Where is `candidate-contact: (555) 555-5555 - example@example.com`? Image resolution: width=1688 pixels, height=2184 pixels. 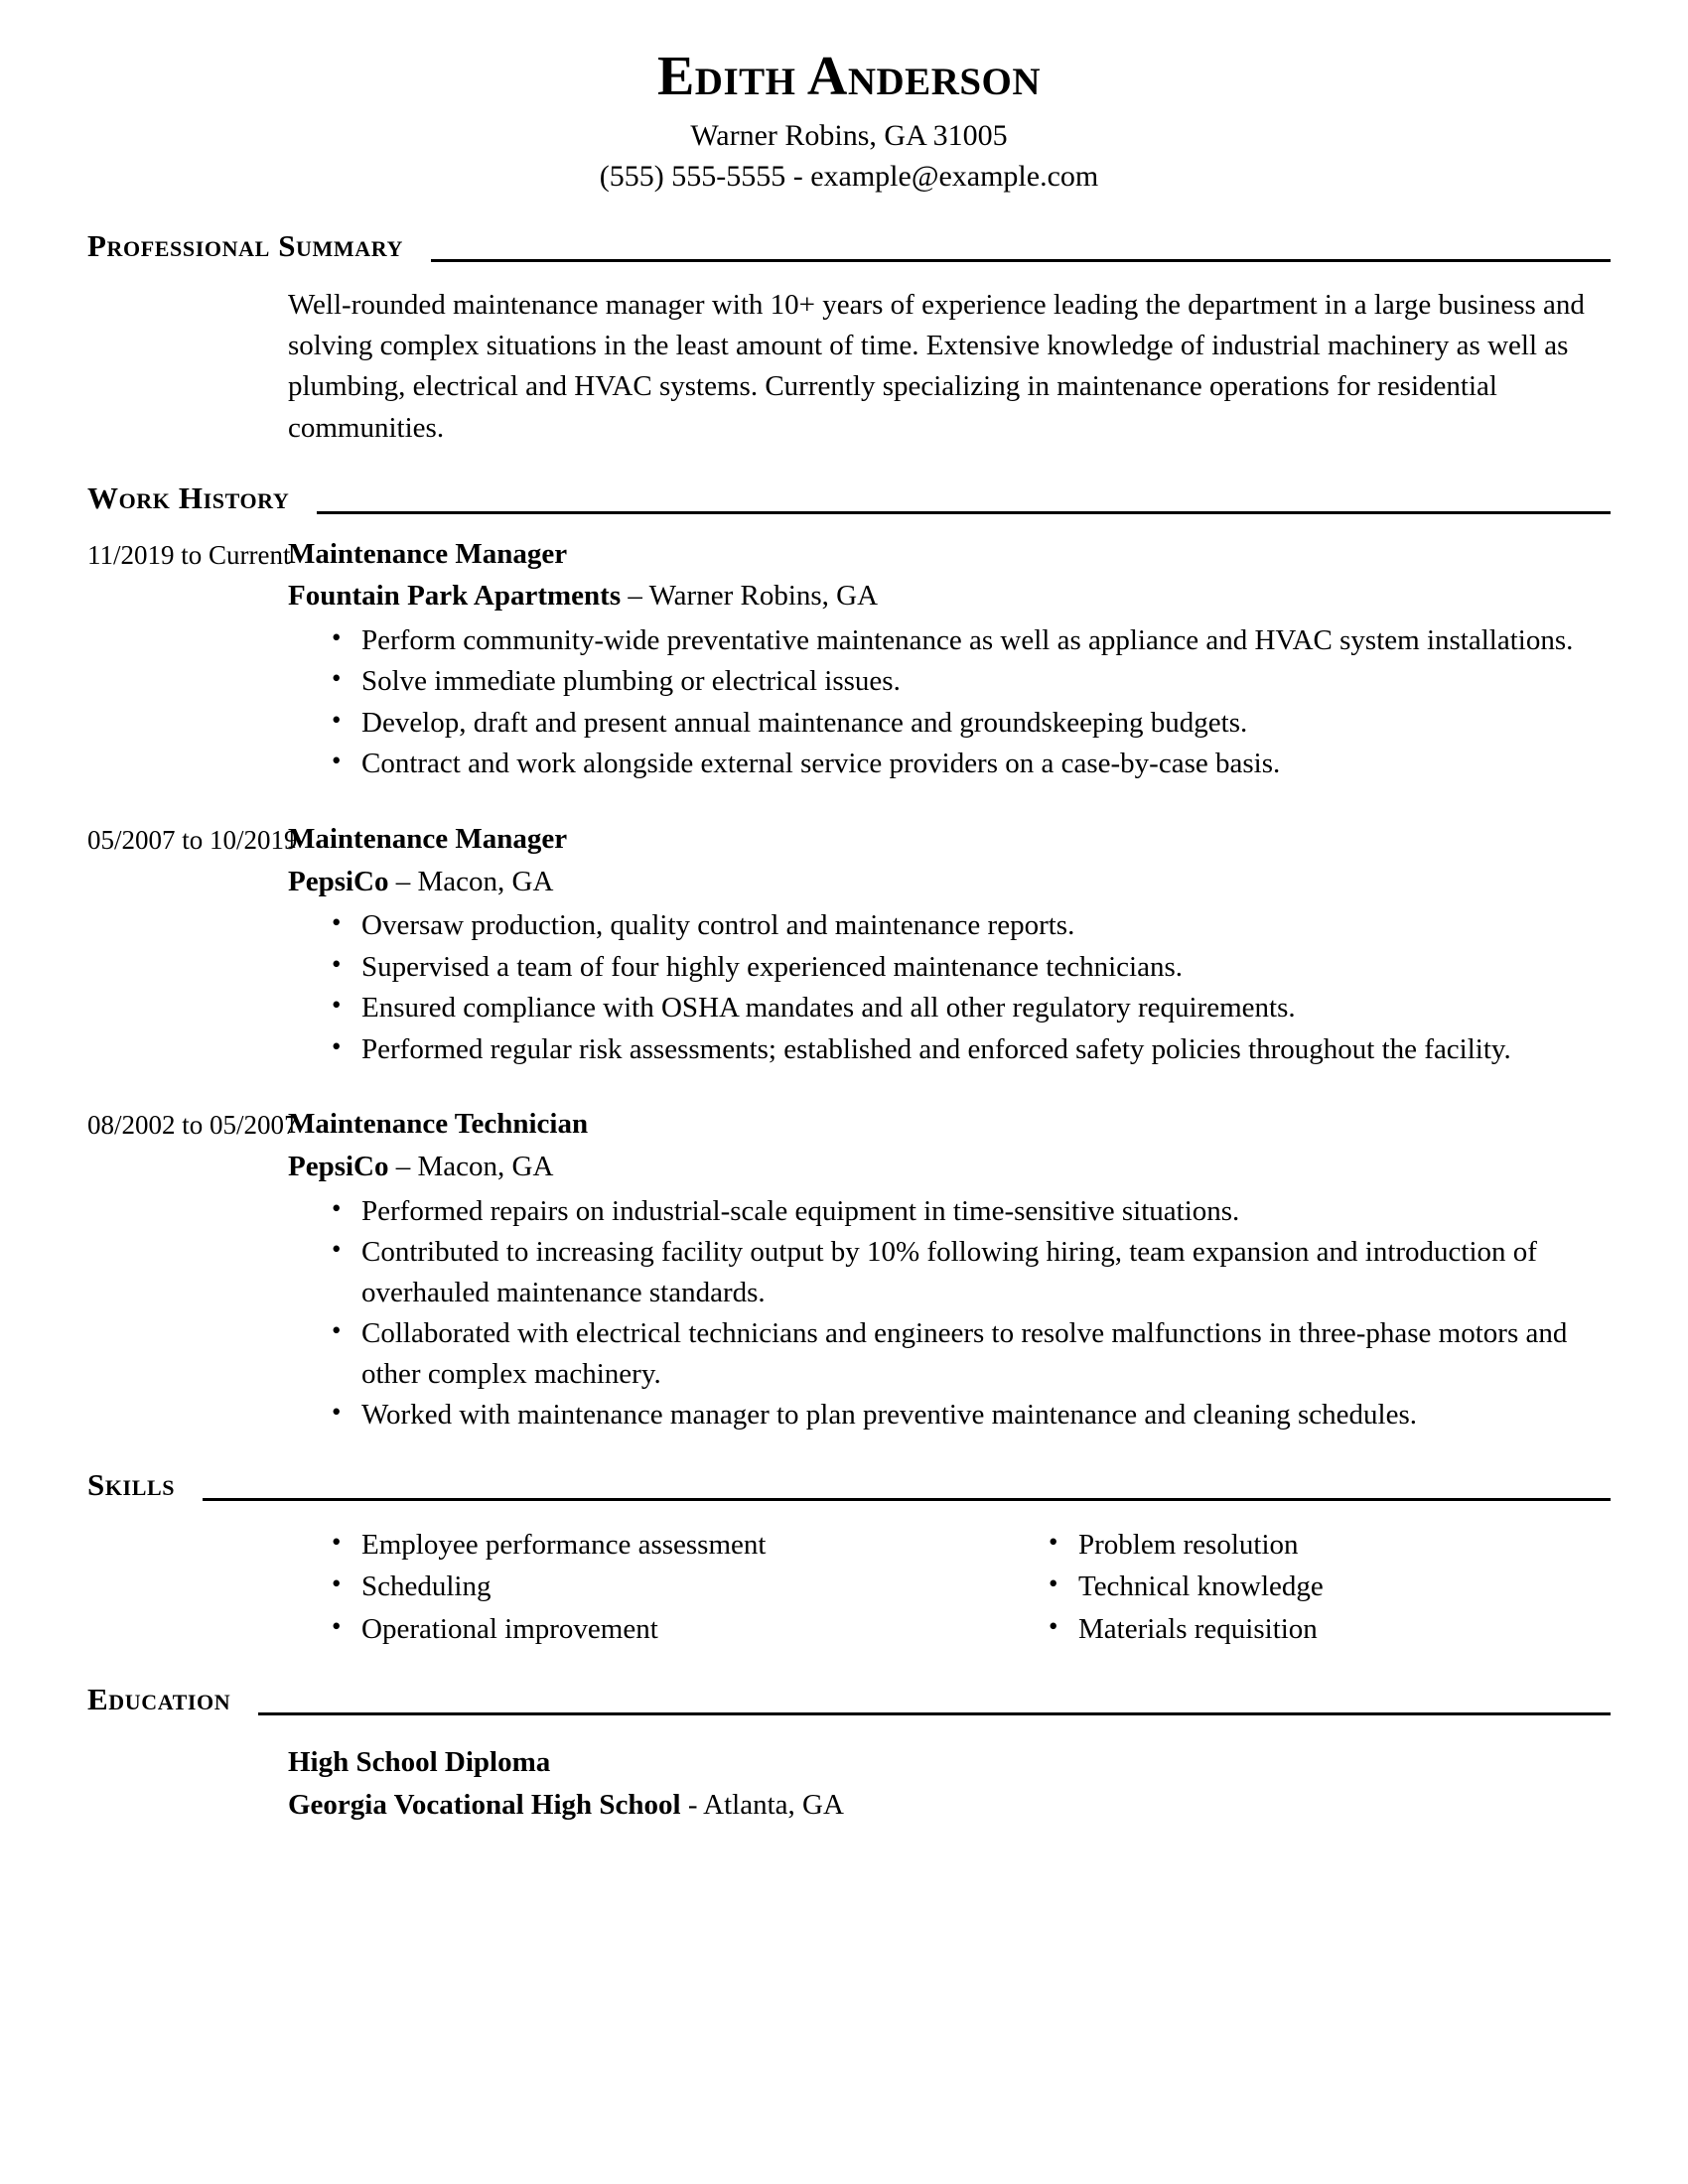
candidate-contact: (555) 555-5555 - example@example.com is located at coordinates (849, 177).